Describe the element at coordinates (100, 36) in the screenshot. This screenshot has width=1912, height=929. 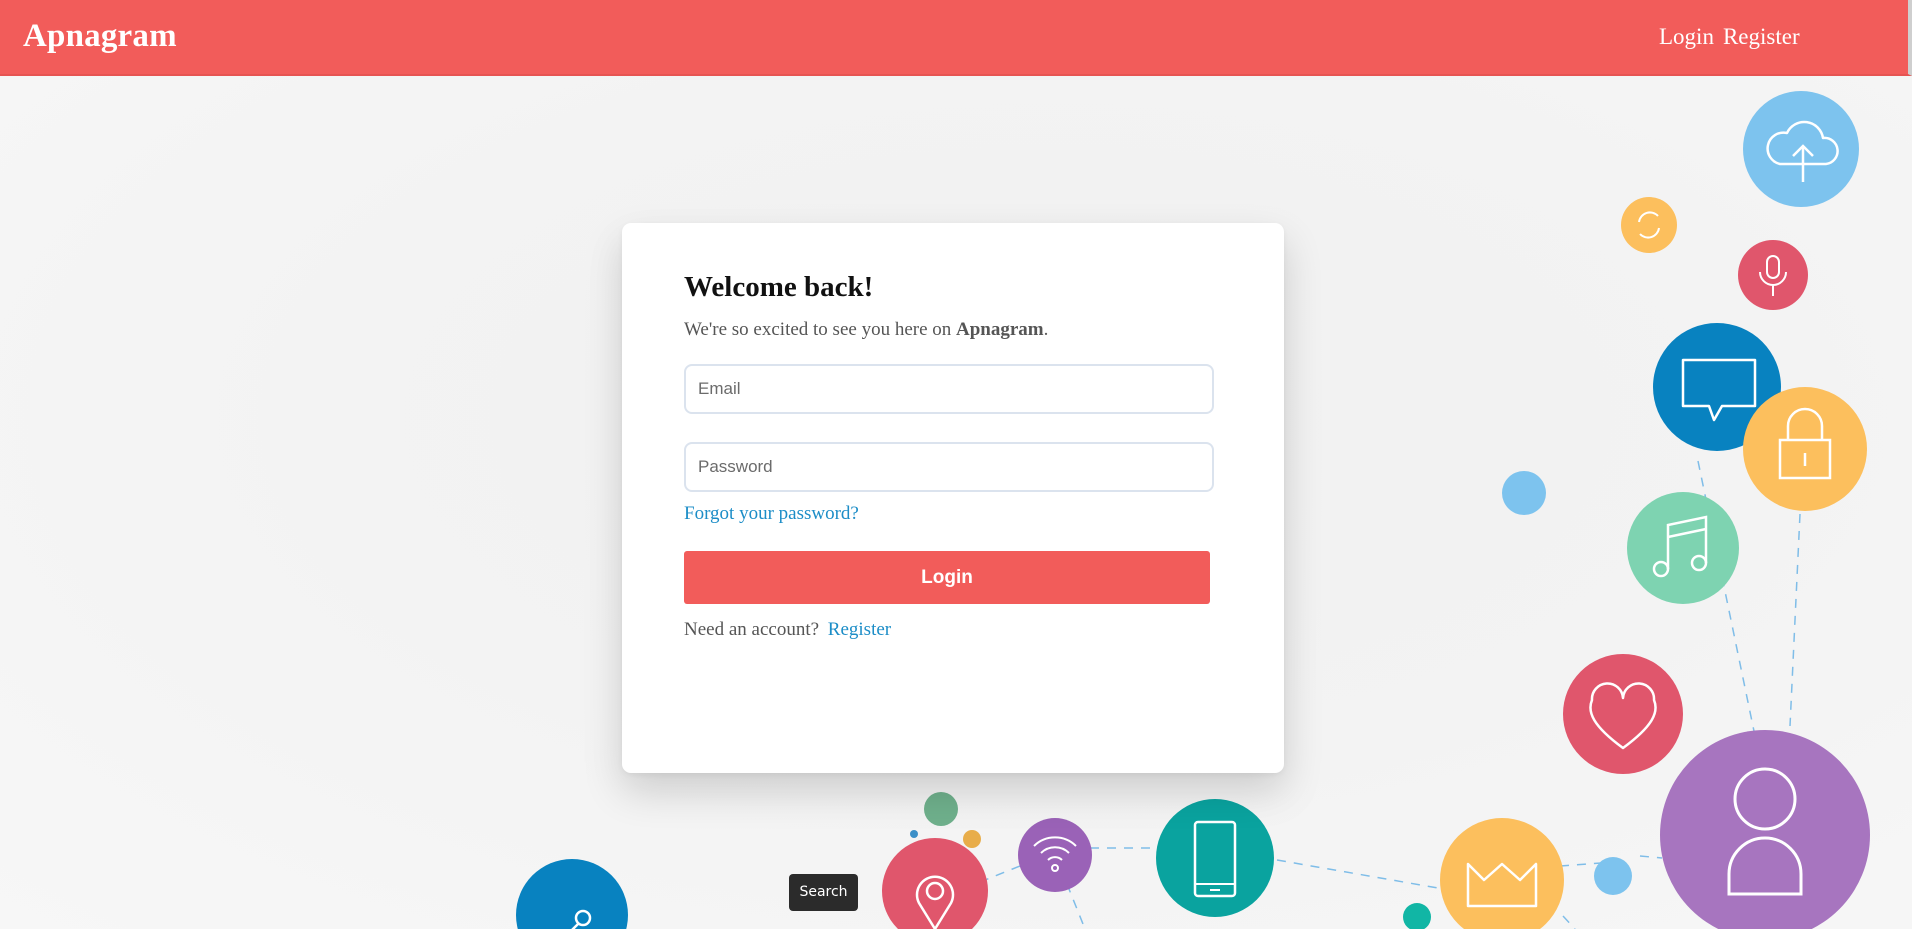
I see `brand-logo: Apnagram` at that location.